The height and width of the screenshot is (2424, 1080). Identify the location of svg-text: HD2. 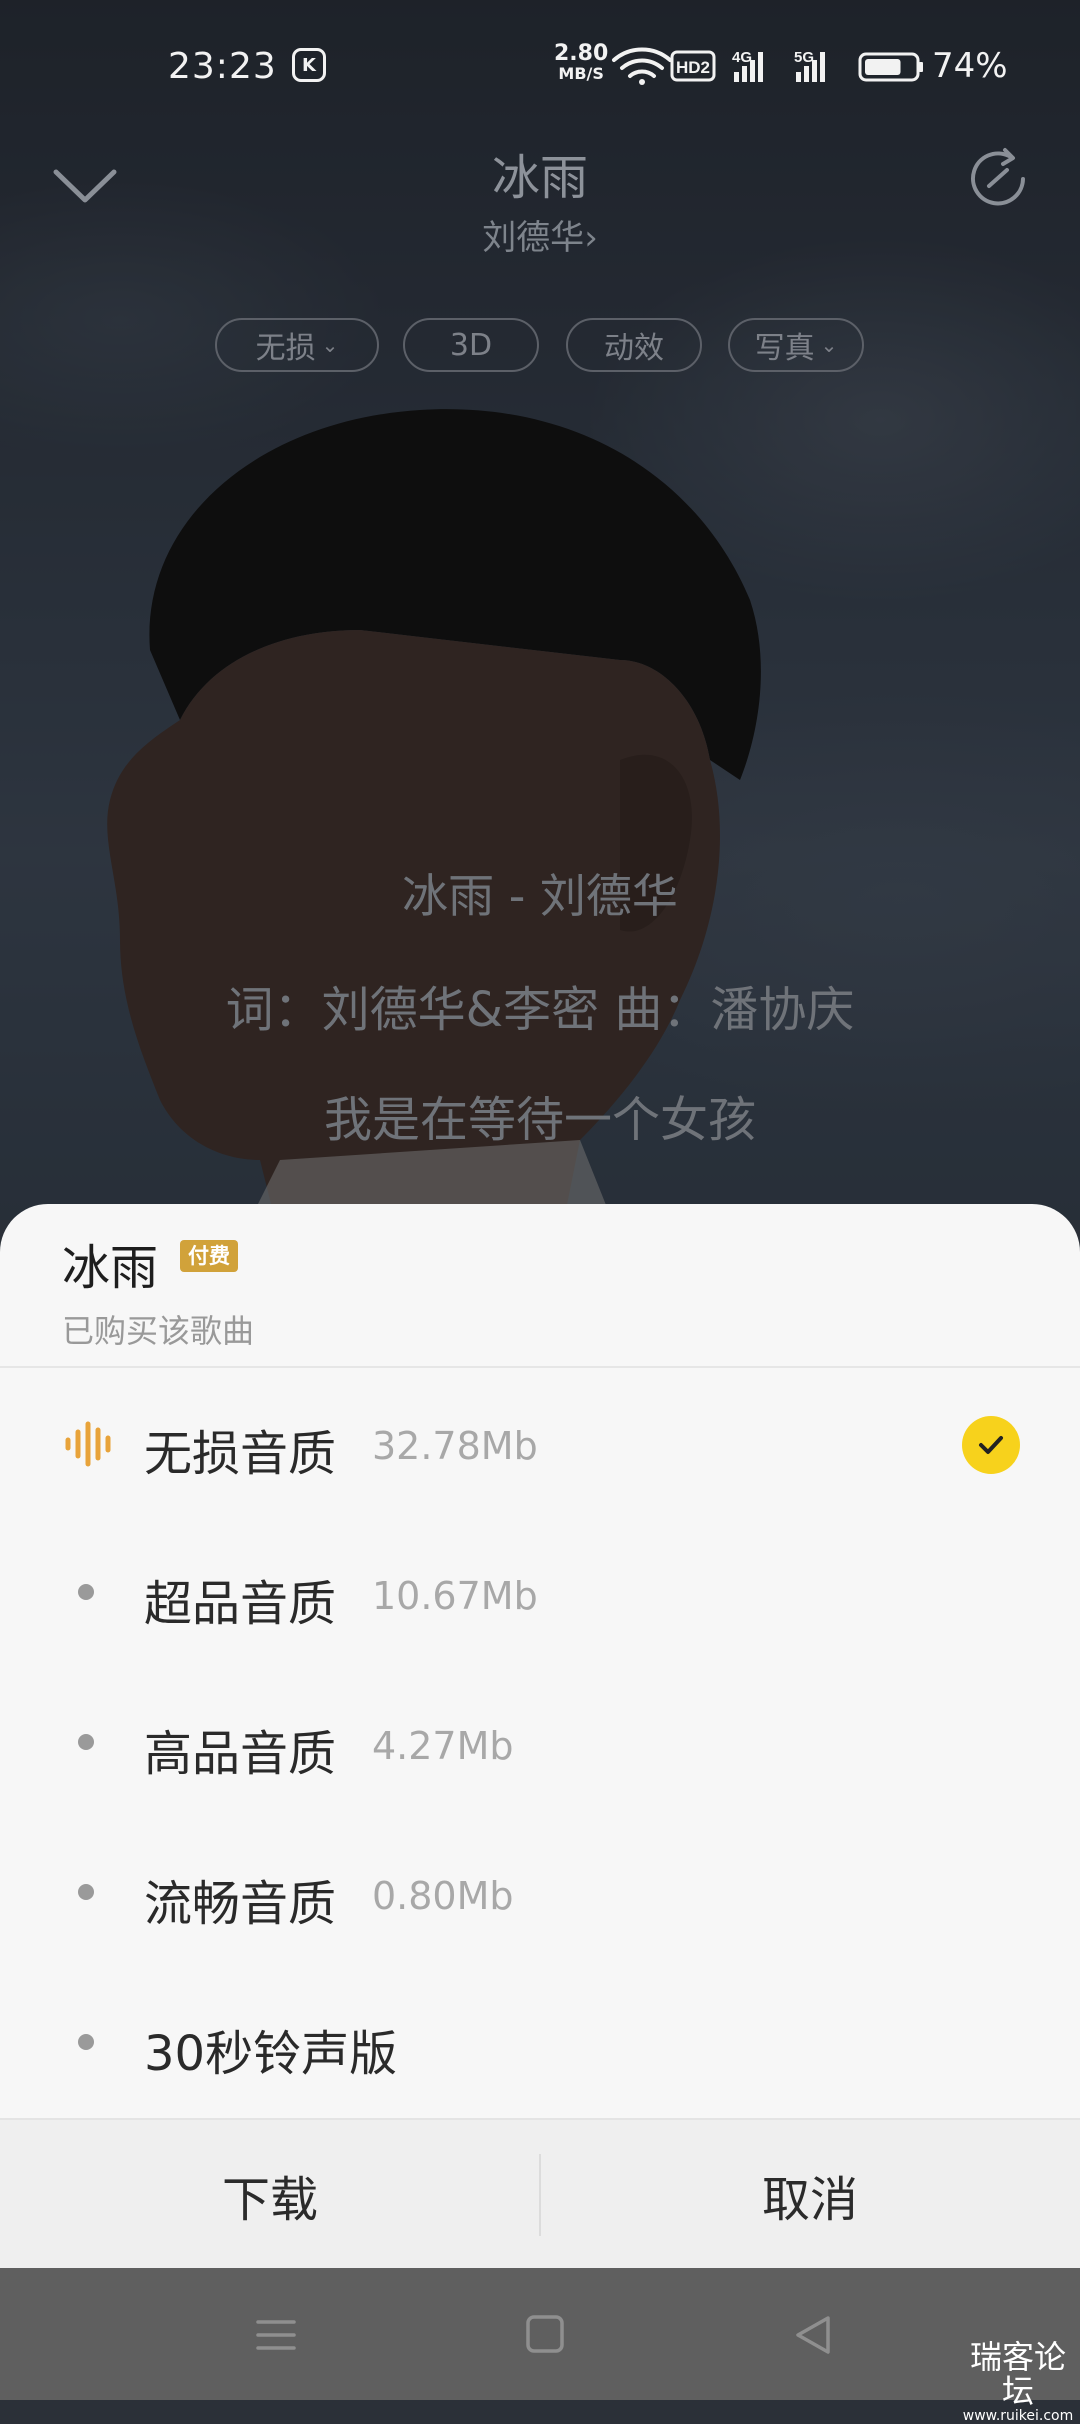
(693, 67).